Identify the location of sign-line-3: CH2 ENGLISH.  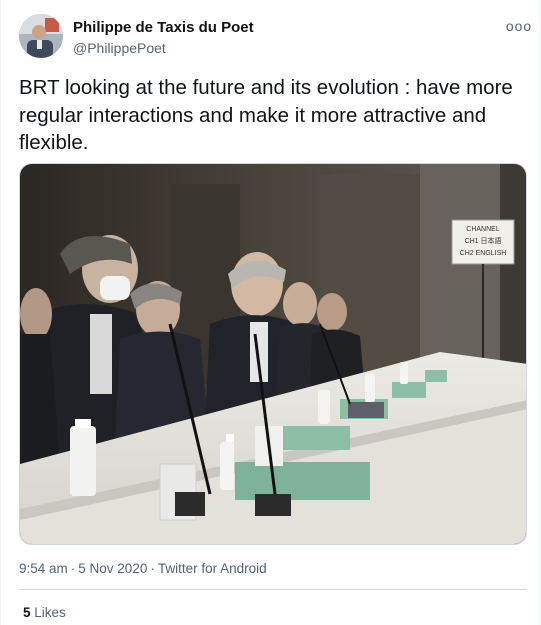
(483, 253).